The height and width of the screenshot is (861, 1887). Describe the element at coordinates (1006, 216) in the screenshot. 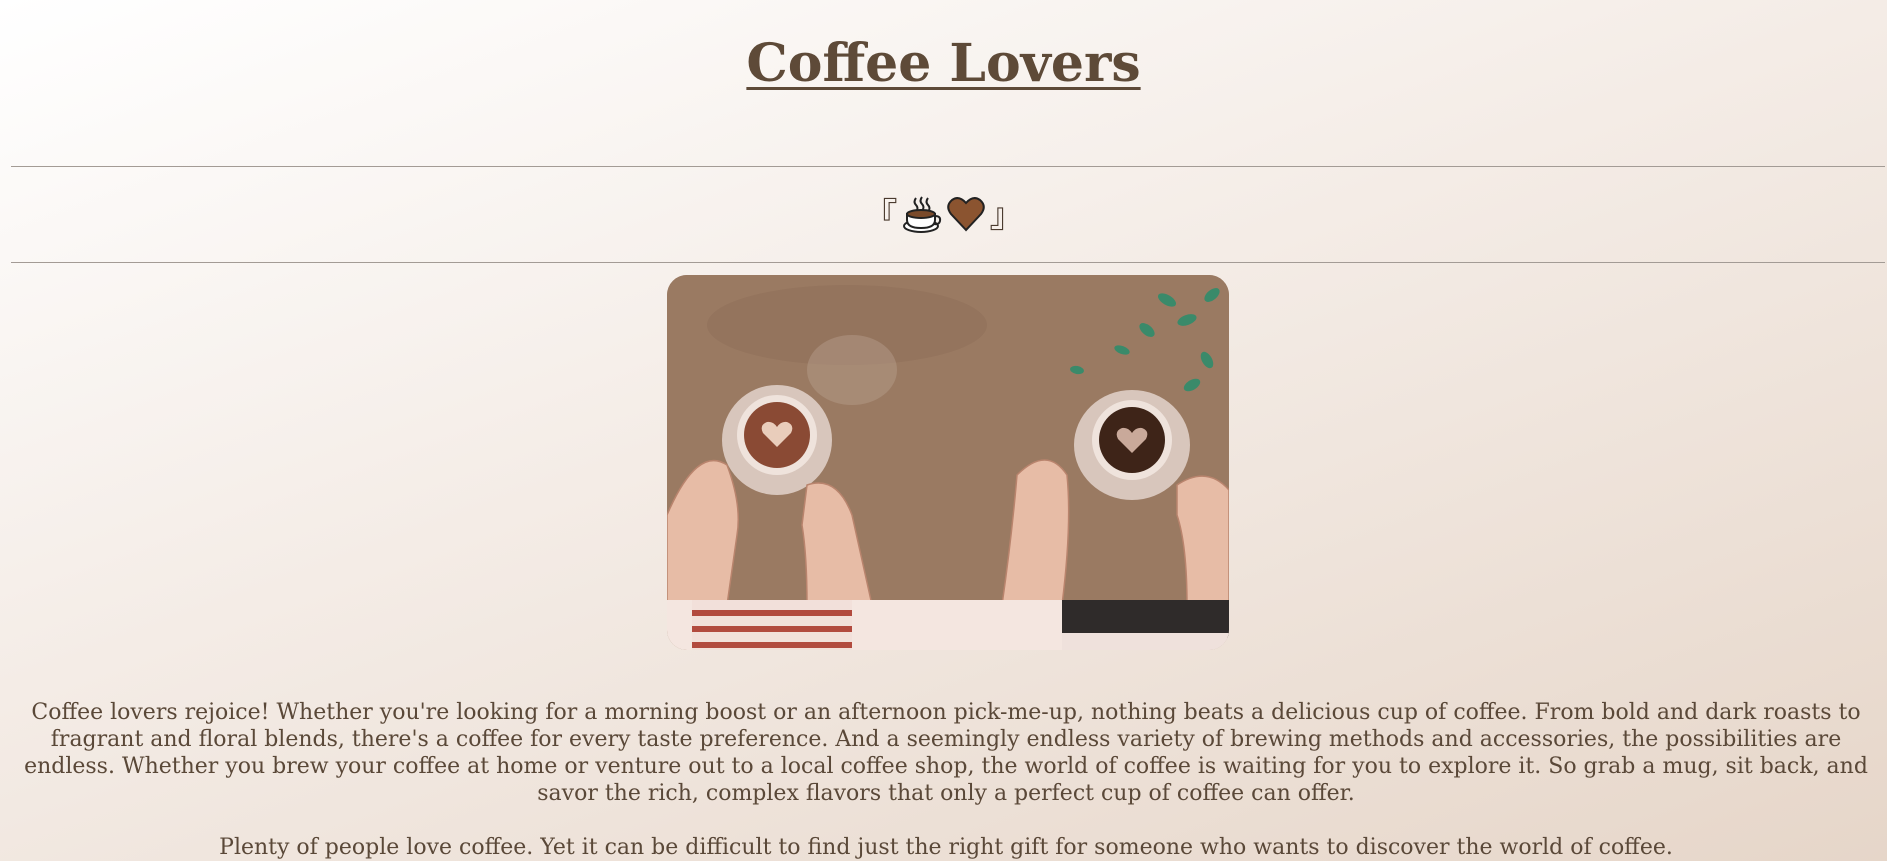

I see `right-corner-bracket: 』` at that location.